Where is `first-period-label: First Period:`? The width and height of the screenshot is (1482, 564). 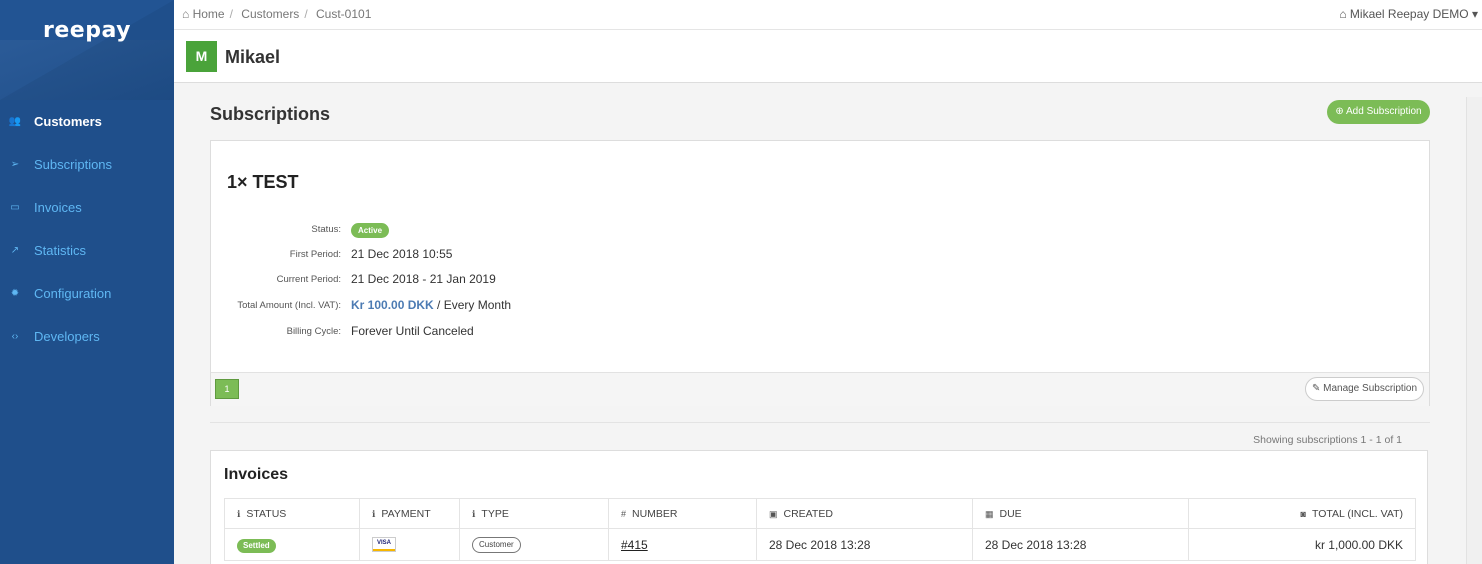 first-period-label: First Period: is located at coordinates (315, 254).